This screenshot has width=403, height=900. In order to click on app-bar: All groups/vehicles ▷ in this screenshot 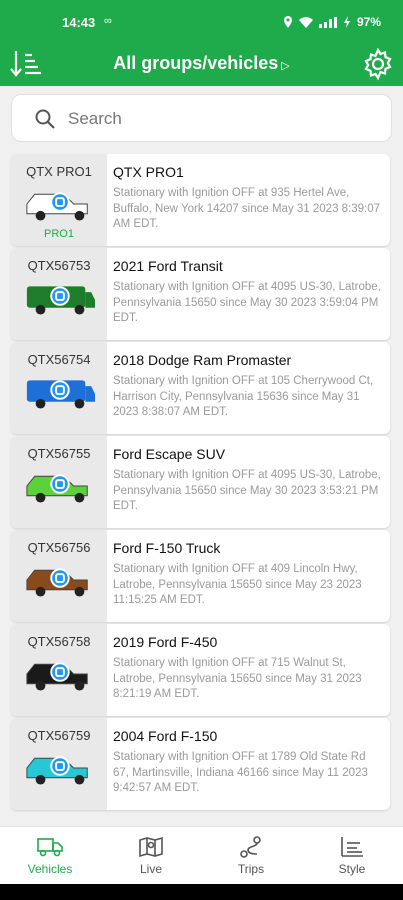, I will do `click(201, 65)`.